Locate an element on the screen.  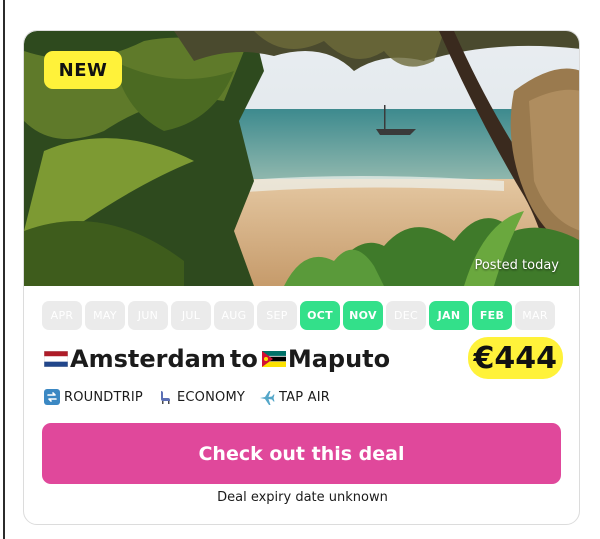
month-chip: JUL is located at coordinates (191, 315).